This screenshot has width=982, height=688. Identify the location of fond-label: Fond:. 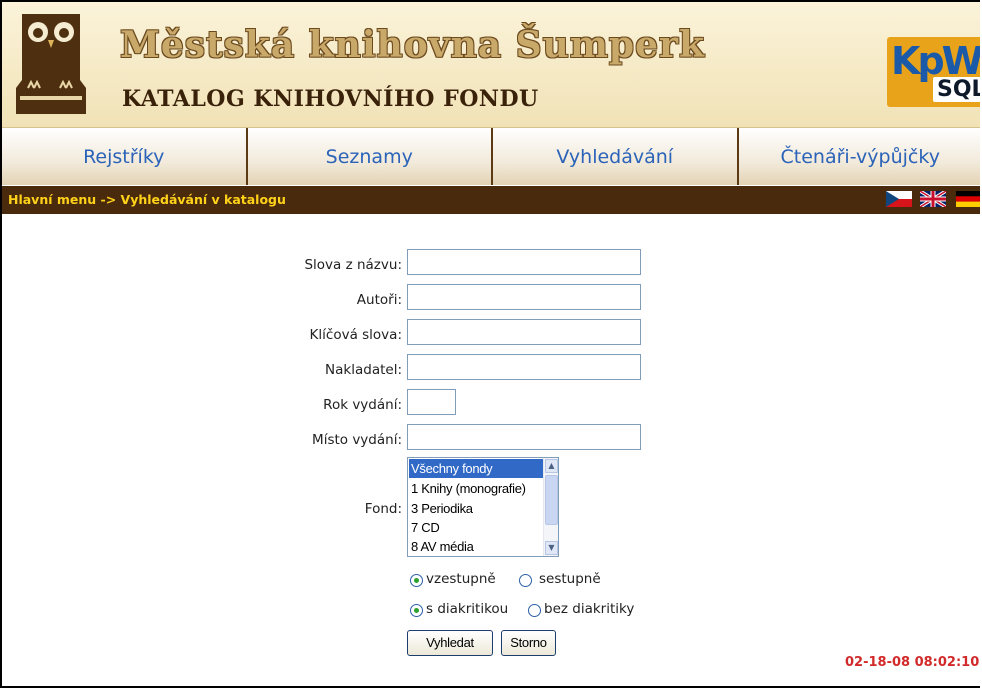
(383, 509).